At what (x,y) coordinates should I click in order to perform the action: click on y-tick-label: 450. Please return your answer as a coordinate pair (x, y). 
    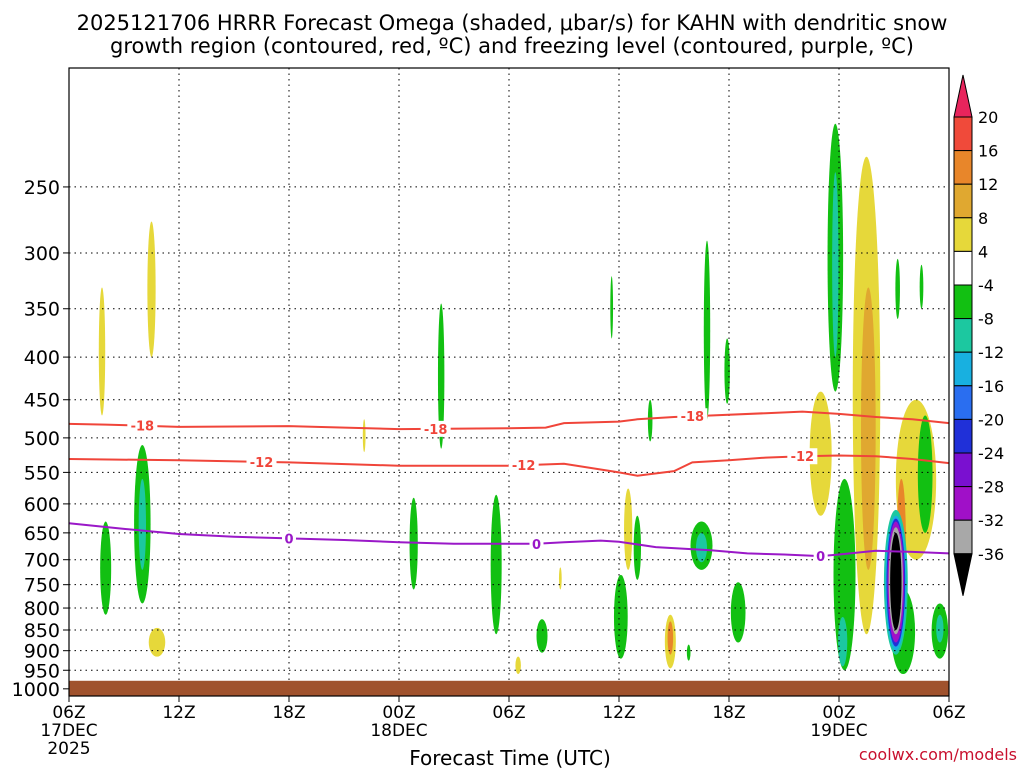
    Looking at the image, I should click on (42, 401).